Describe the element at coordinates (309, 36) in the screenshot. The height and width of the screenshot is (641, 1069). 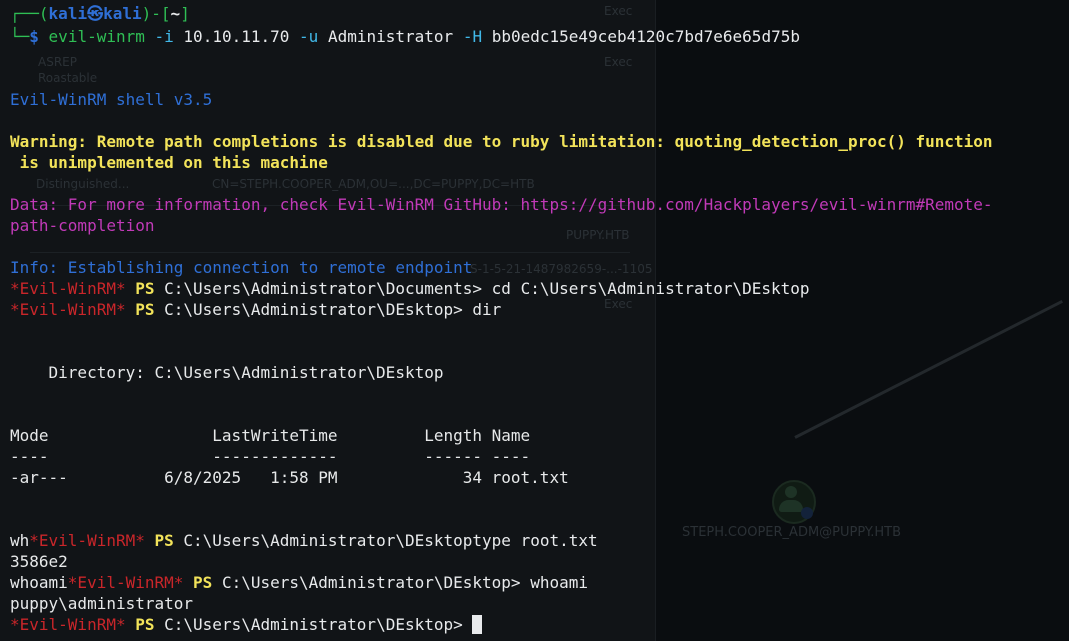
I see `flag-user: -u` at that location.